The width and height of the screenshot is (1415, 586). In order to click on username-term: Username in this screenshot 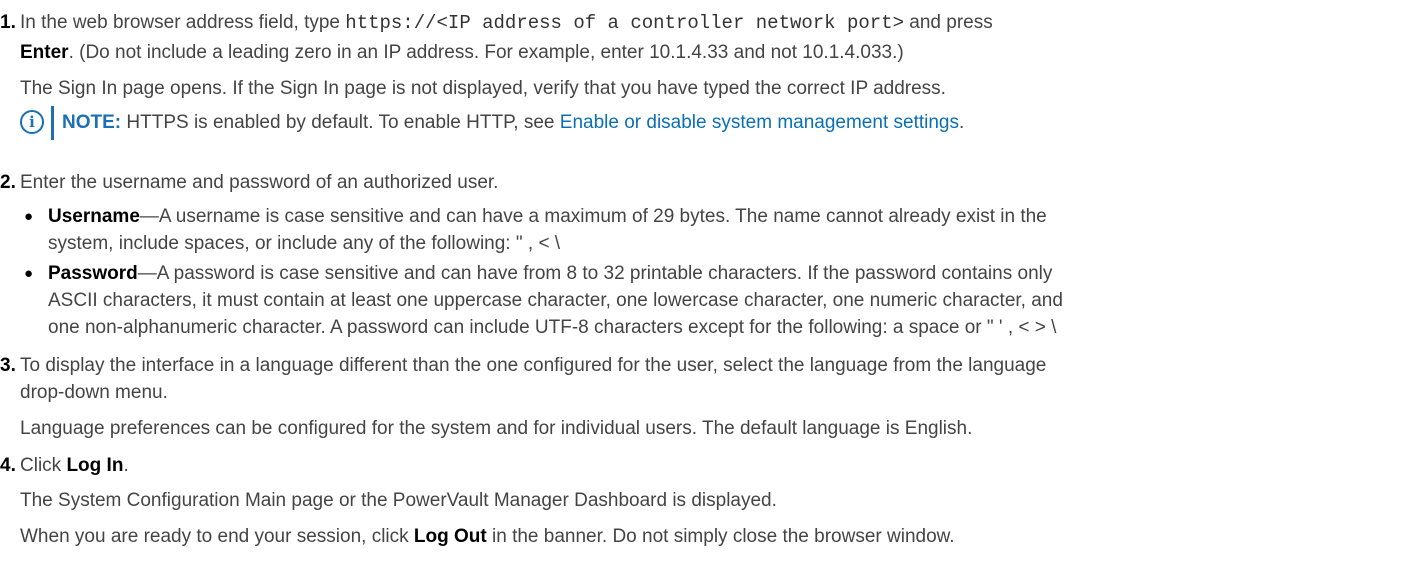, I will do `click(94, 216)`.